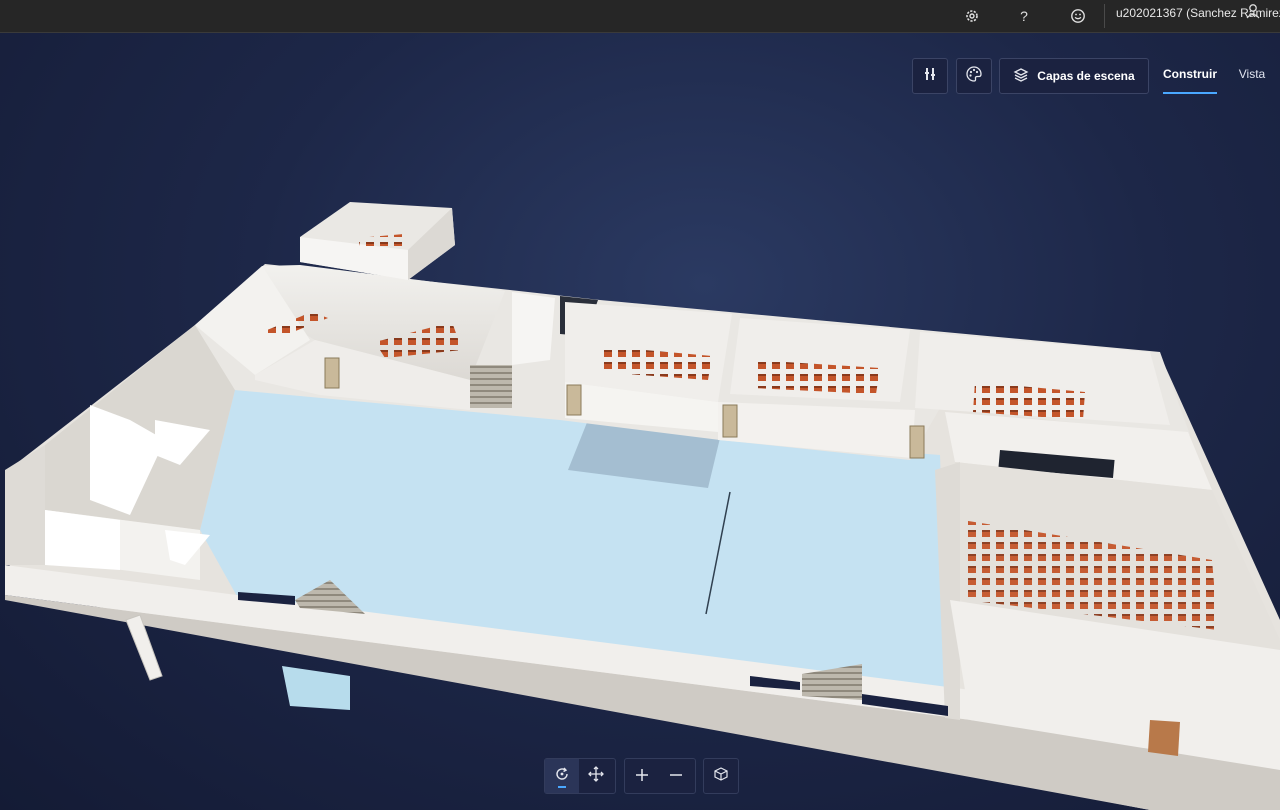  I want to click on tools-button, so click(930, 76).